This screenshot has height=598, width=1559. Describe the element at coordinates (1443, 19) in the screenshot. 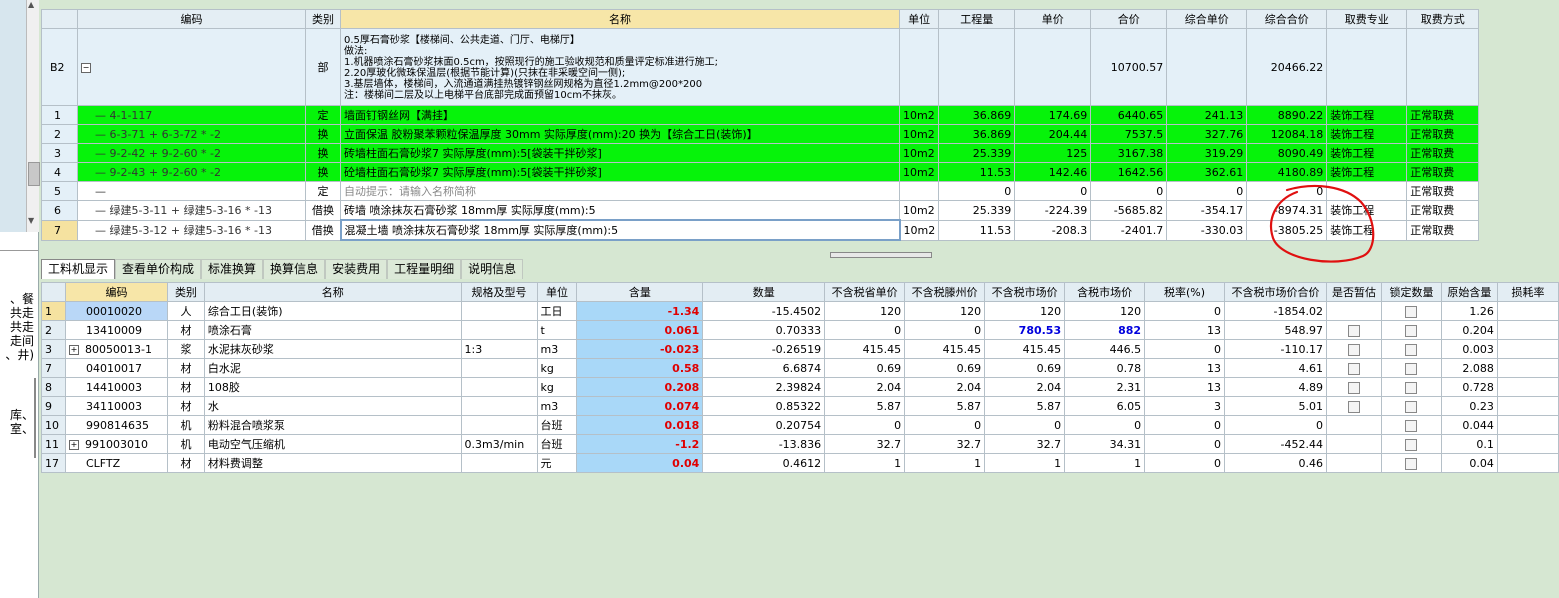

I see `header-method: 取费方式` at that location.